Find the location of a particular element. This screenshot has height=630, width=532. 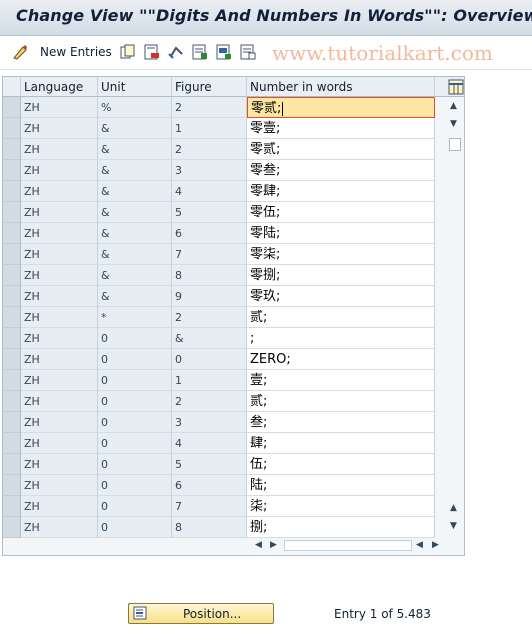

column-header-figure: Figure is located at coordinates (209, 87).